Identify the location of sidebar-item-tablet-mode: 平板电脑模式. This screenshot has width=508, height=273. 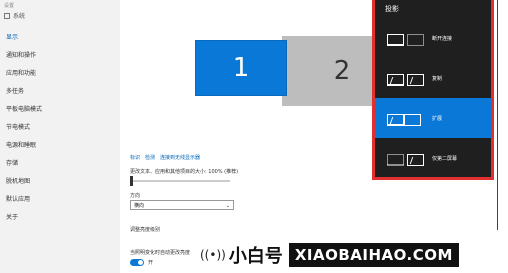
(24, 108).